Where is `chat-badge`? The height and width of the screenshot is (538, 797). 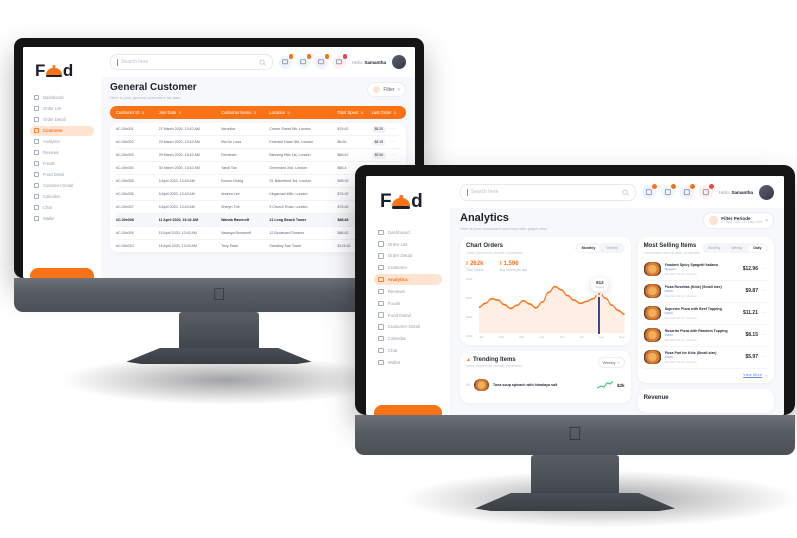
chat-badge is located at coordinates (309, 56).